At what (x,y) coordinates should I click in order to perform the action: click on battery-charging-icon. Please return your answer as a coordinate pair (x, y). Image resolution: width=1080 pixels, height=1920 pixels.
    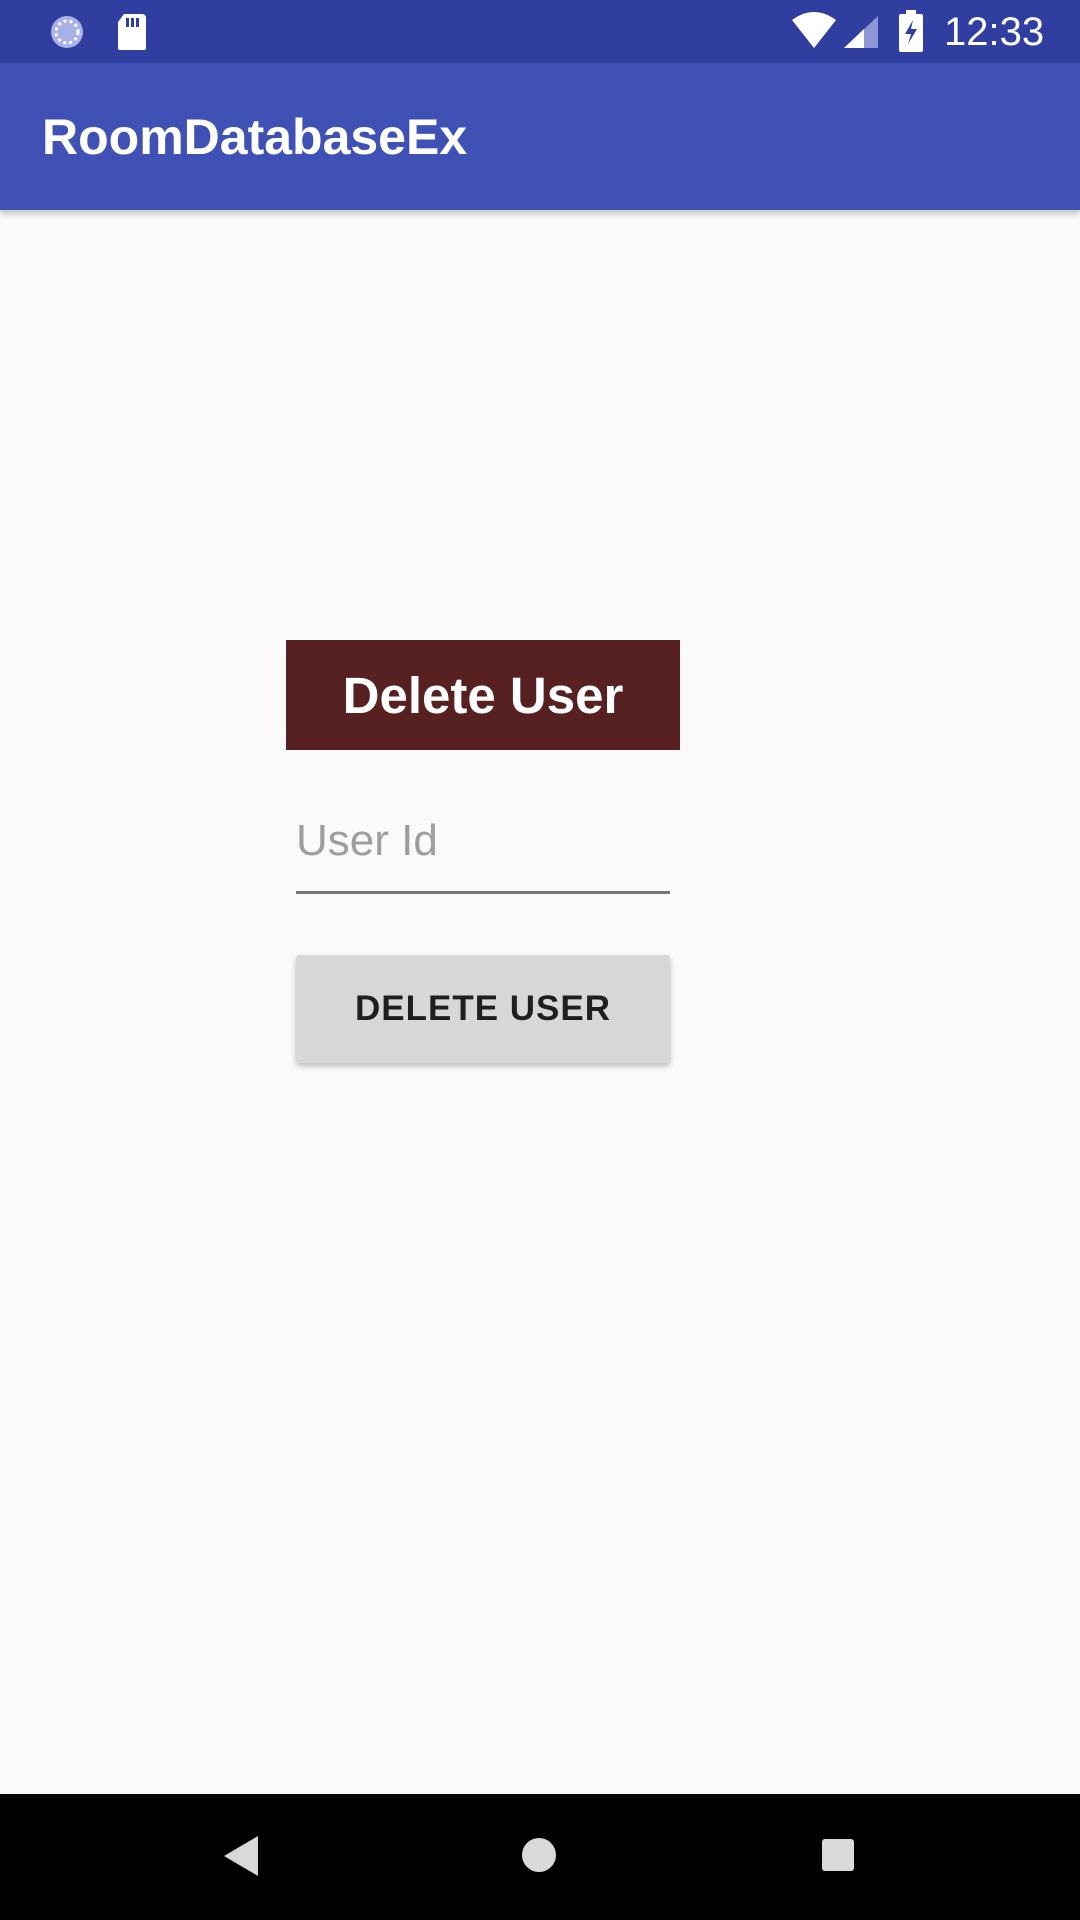
    Looking at the image, I should click on (911, 31).